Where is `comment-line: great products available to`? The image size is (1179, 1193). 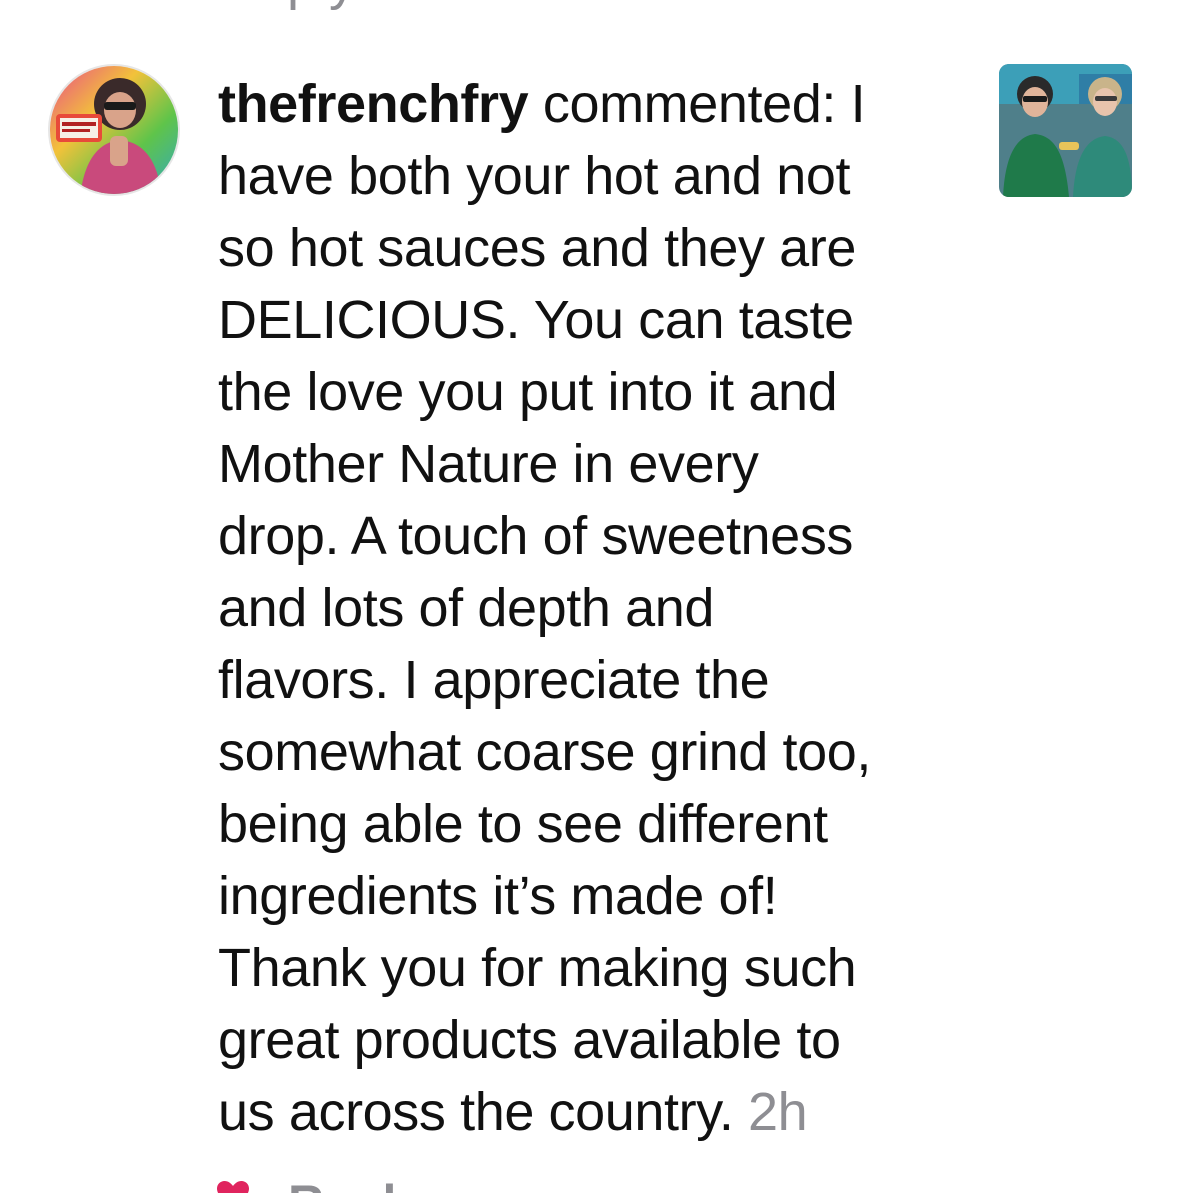
comment-line: great products available to is located at coordinates (529, 1040).